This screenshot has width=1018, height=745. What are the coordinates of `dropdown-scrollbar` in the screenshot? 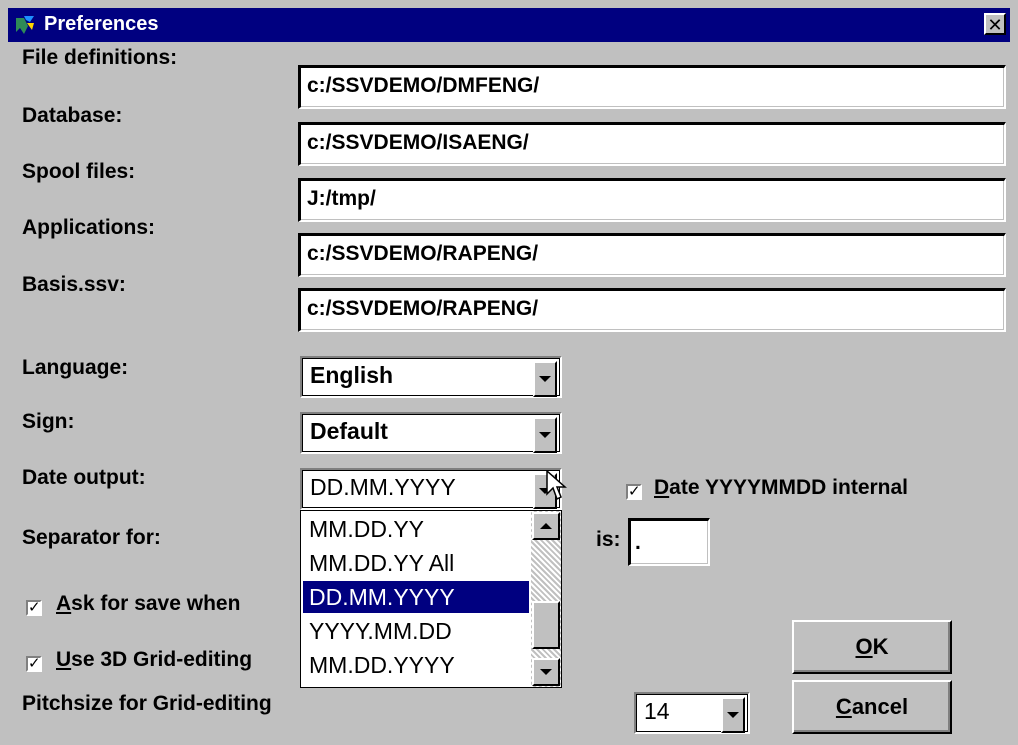 It's located at (546, 599).